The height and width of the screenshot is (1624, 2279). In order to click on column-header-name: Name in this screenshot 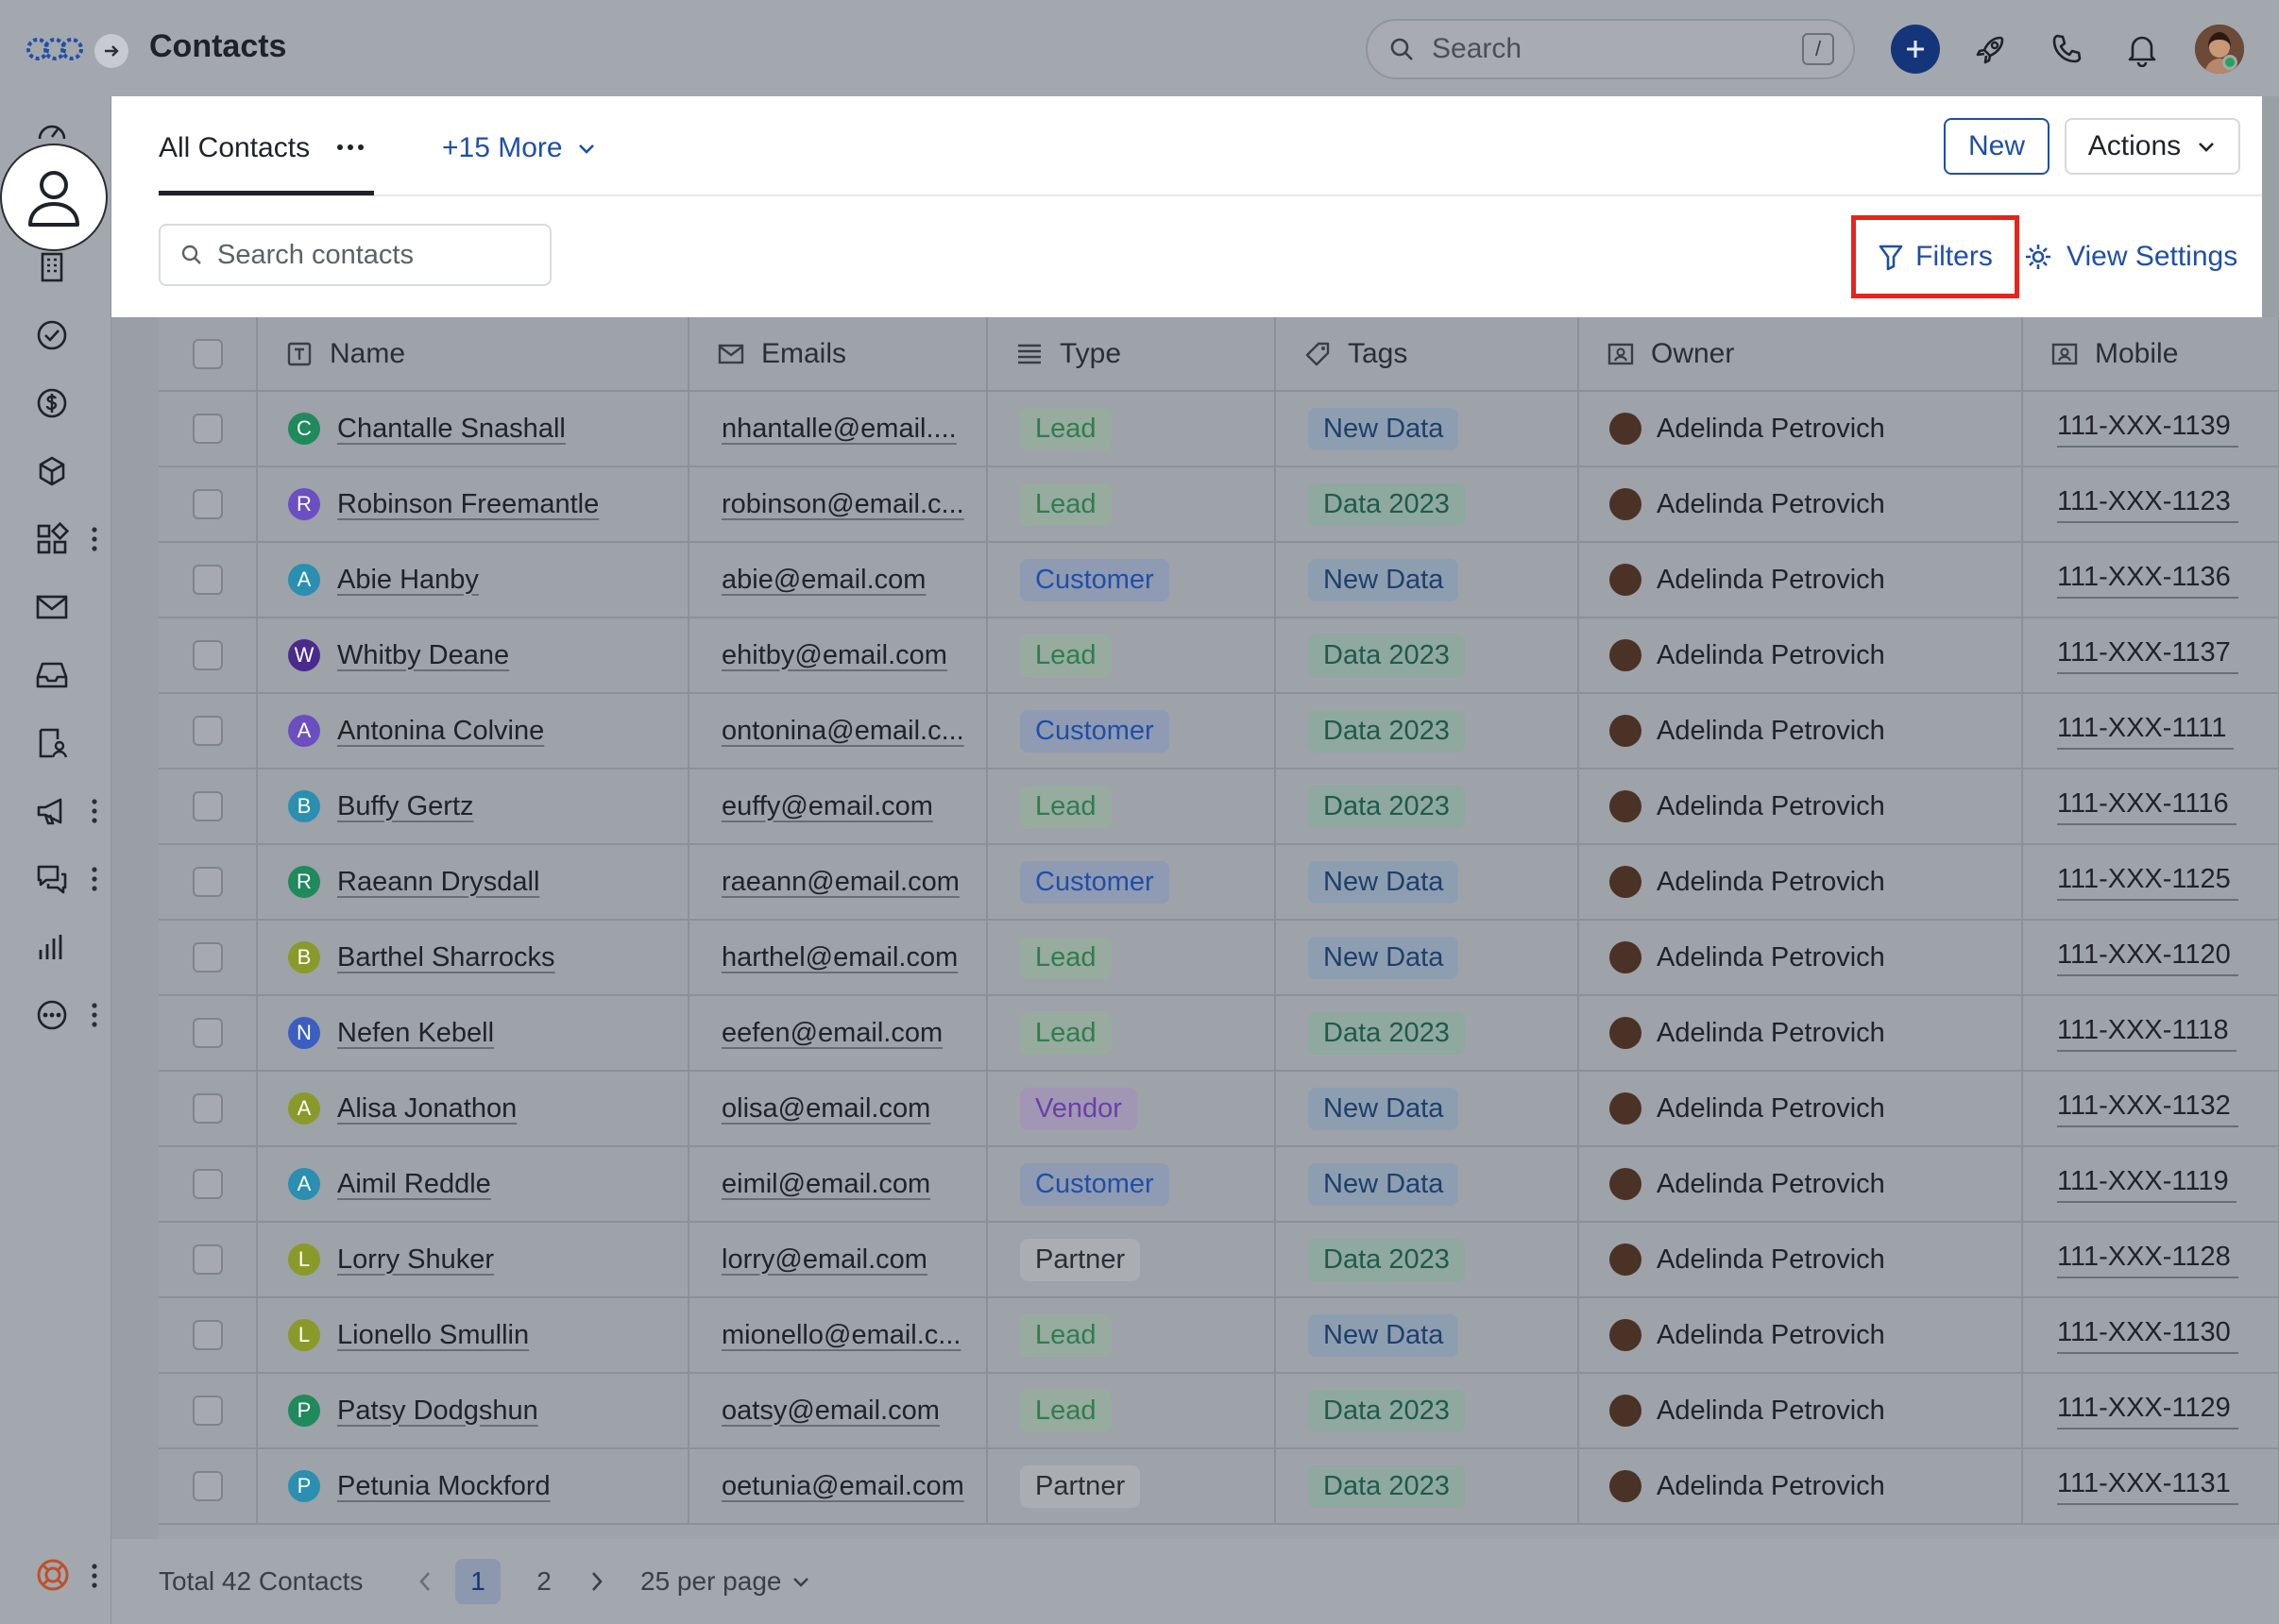, I will do `click(473, 354)`.